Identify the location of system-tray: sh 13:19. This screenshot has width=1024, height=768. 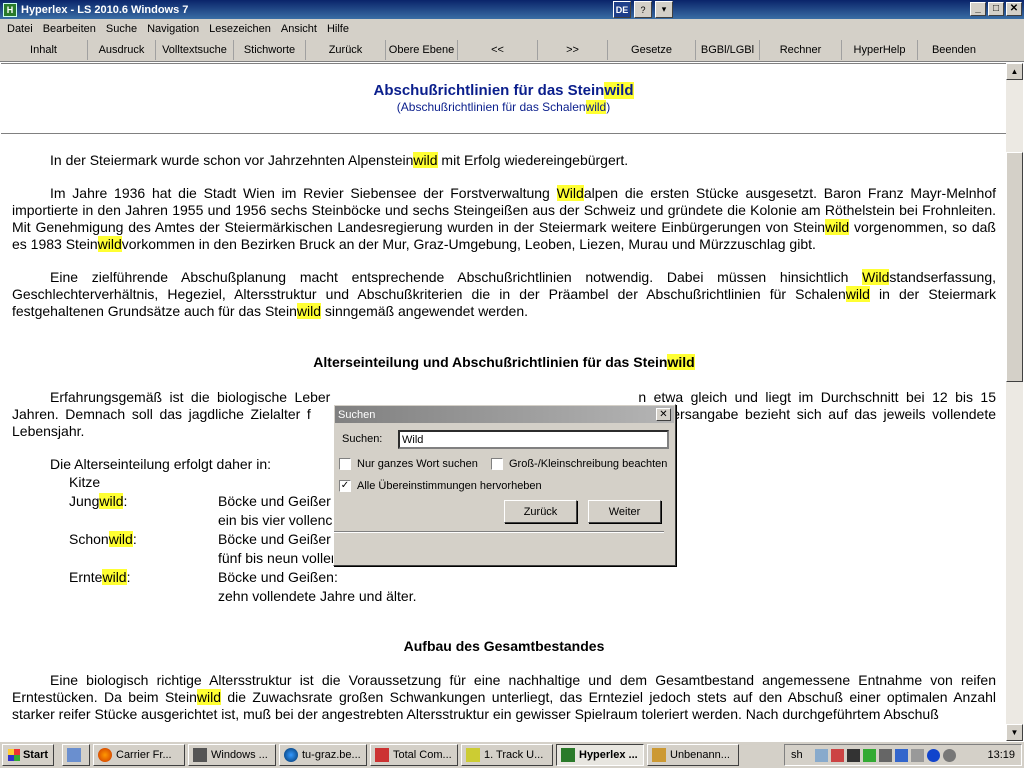
(903, 755).